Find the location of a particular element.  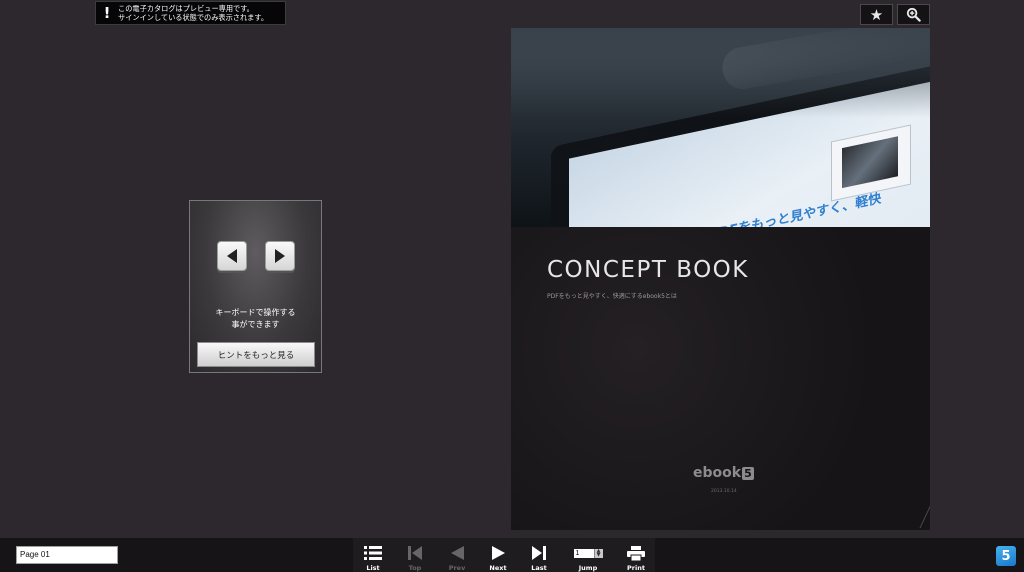

jump-page-input: 1 is located at coordinates (583, 553).